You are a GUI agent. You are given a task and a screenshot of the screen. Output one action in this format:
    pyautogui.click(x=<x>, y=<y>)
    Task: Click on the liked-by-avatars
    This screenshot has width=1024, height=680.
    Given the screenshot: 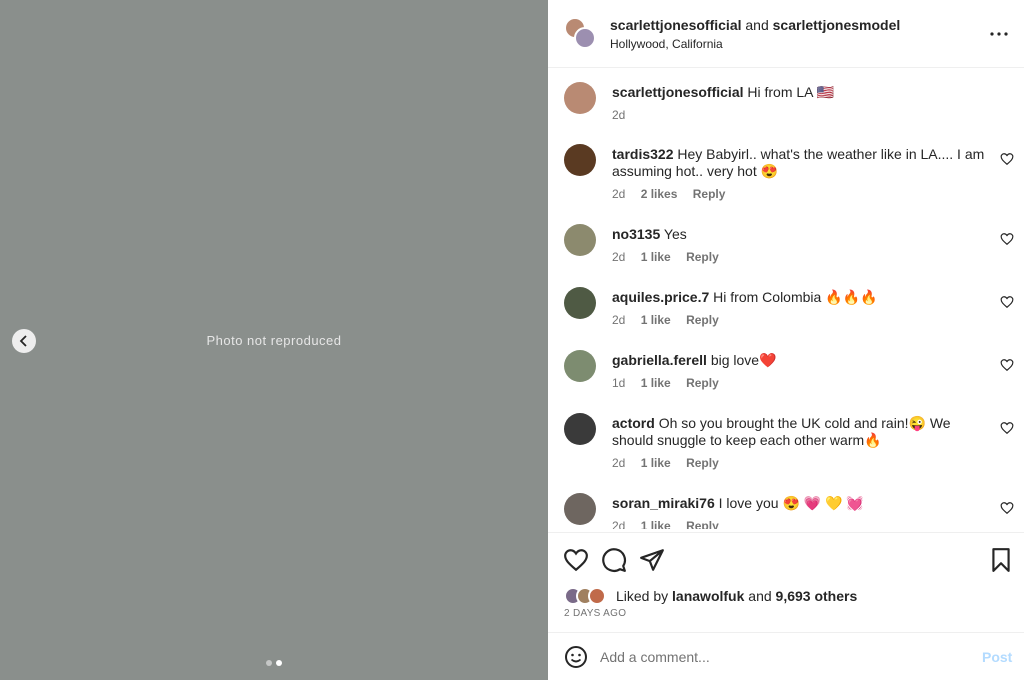 What is the action you would take?
    pyautogui.click(x=589, y=597)
    